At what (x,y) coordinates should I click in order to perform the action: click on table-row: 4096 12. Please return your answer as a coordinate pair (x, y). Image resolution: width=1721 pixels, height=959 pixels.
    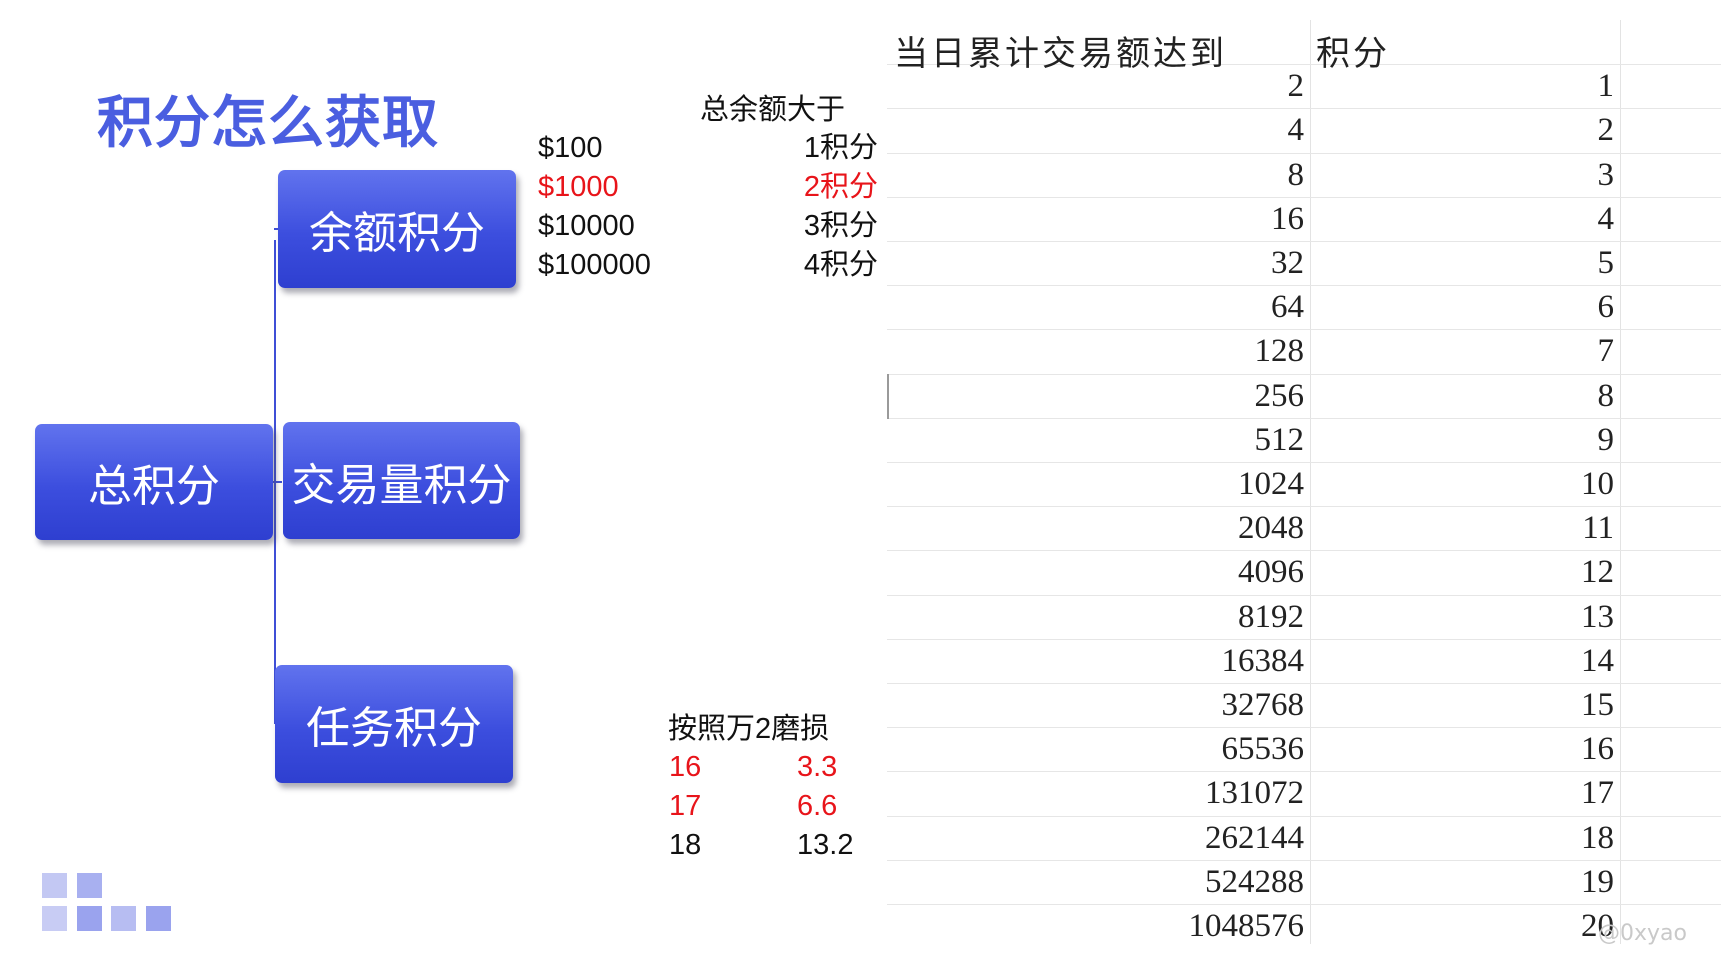
    Looking at the image, I should click on (1304, 573).